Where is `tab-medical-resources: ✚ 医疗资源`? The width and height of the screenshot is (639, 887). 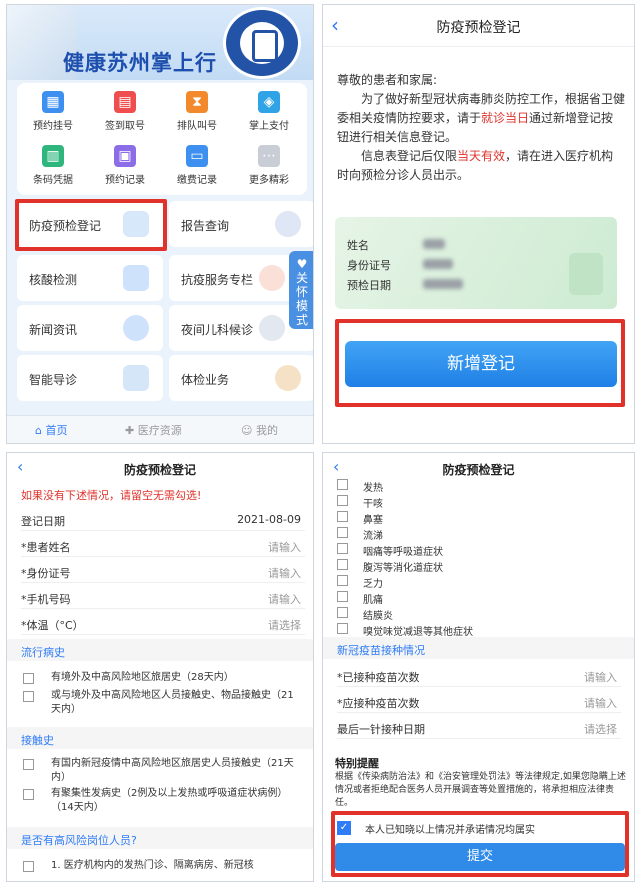 tab-medical-resources: ✚ 医疗资源 is located at coordinates (153, 430).